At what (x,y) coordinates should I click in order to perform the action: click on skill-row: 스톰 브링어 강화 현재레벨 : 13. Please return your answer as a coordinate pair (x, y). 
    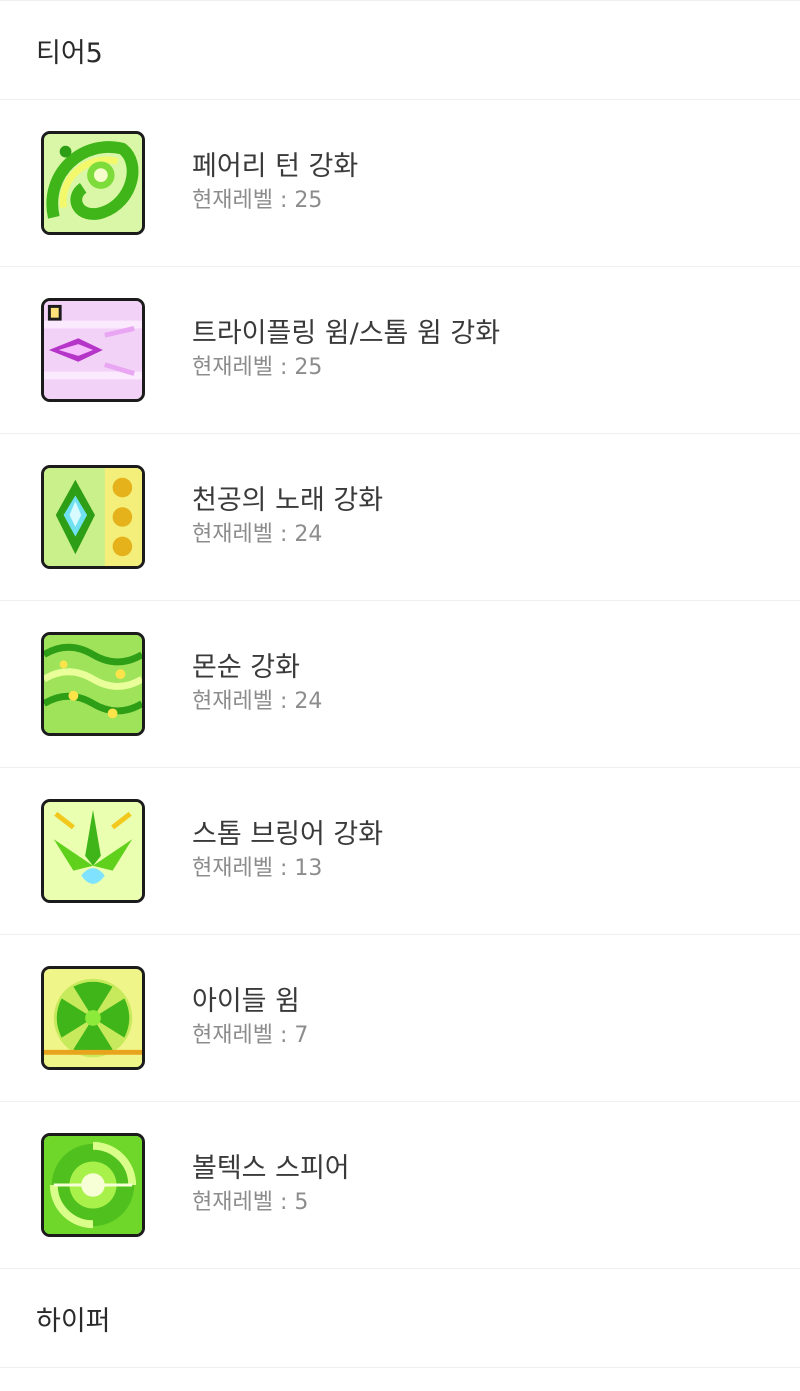
    Looking at the image, I should click on (400, 851).